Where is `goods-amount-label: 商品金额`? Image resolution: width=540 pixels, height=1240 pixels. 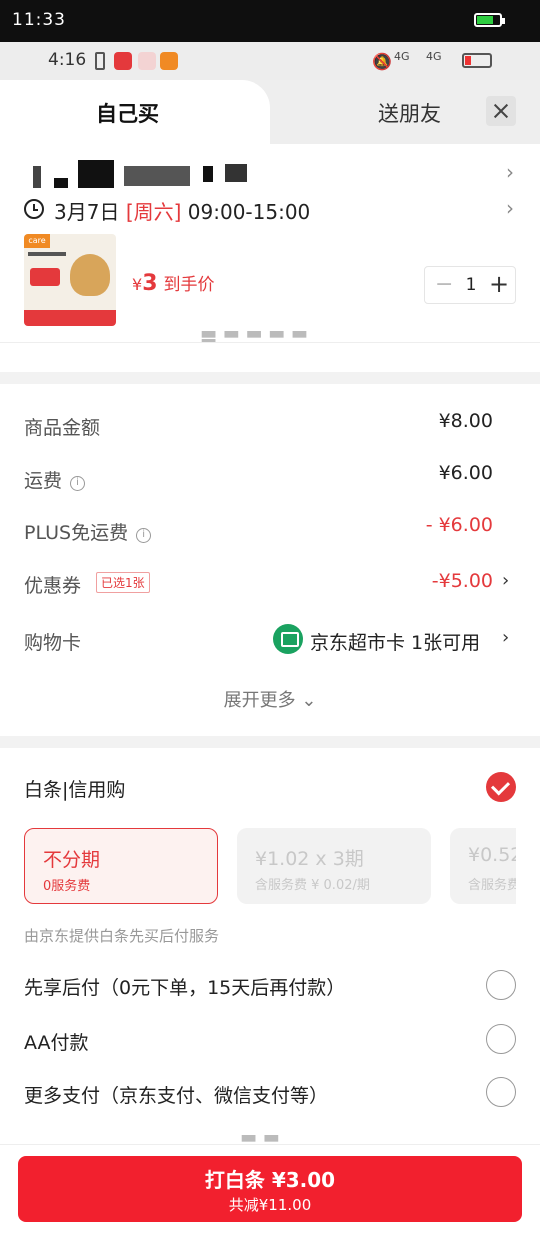 goods-amount-label: 商品金额 is located at coordinates (62, 428).